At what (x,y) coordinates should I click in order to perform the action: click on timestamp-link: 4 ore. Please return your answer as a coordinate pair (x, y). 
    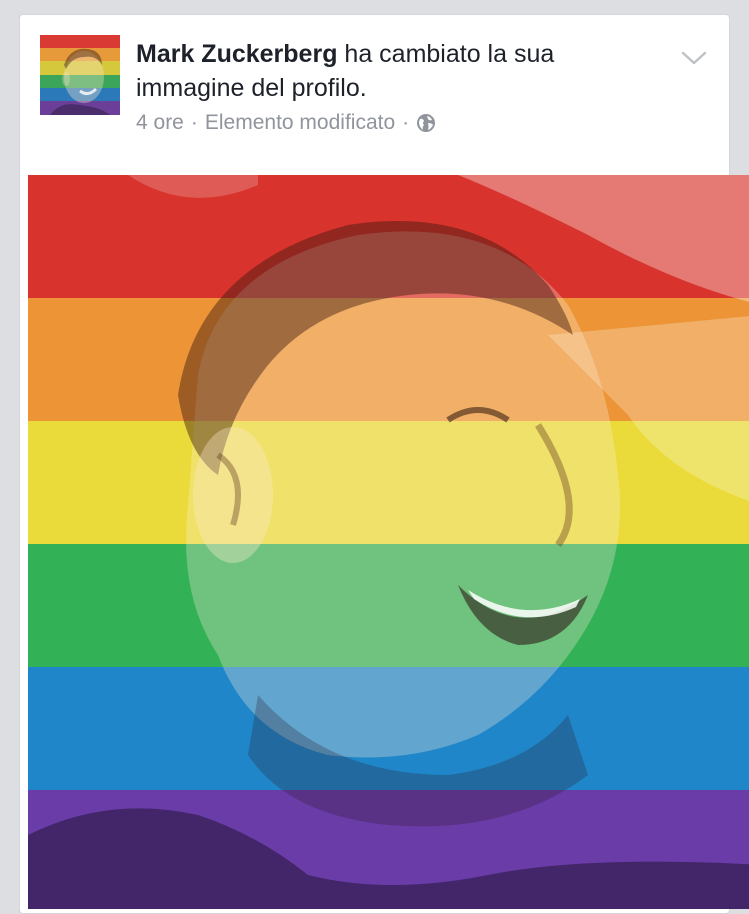
    Looking at the image, I should click on (160, 123).